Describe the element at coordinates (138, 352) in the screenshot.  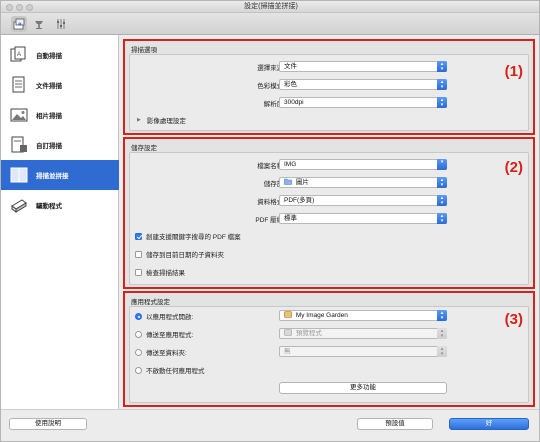
I see `send-to-folder-radio` at that location.